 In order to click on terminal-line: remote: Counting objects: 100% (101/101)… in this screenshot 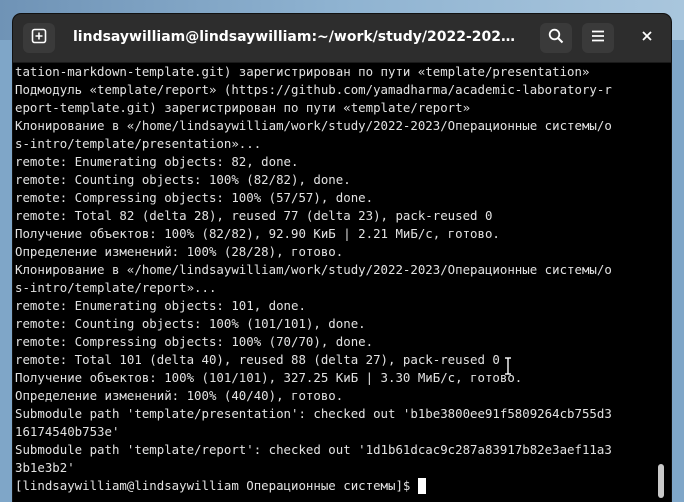, I will do `click(190, 323)`.